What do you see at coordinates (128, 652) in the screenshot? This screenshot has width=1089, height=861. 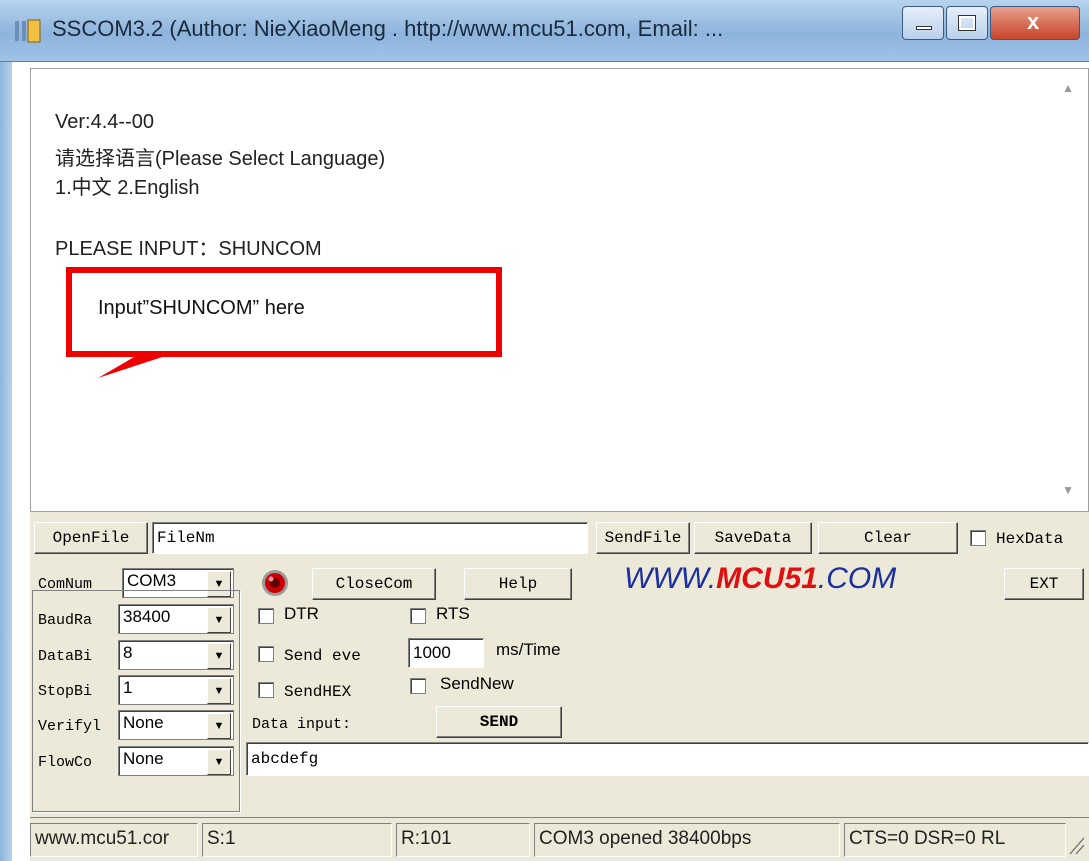 I see `databits-value: 8` at bounding box center [128, 652].